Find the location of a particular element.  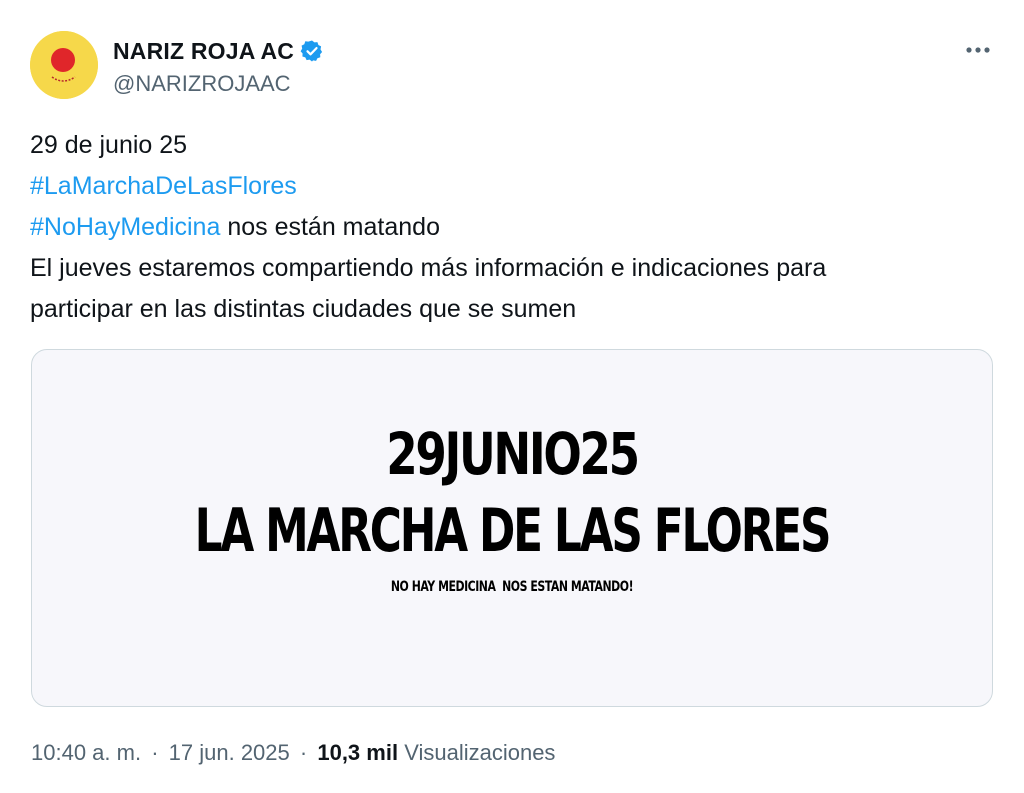

views-count: 10,3 mil is located at coordinates (357, 752).